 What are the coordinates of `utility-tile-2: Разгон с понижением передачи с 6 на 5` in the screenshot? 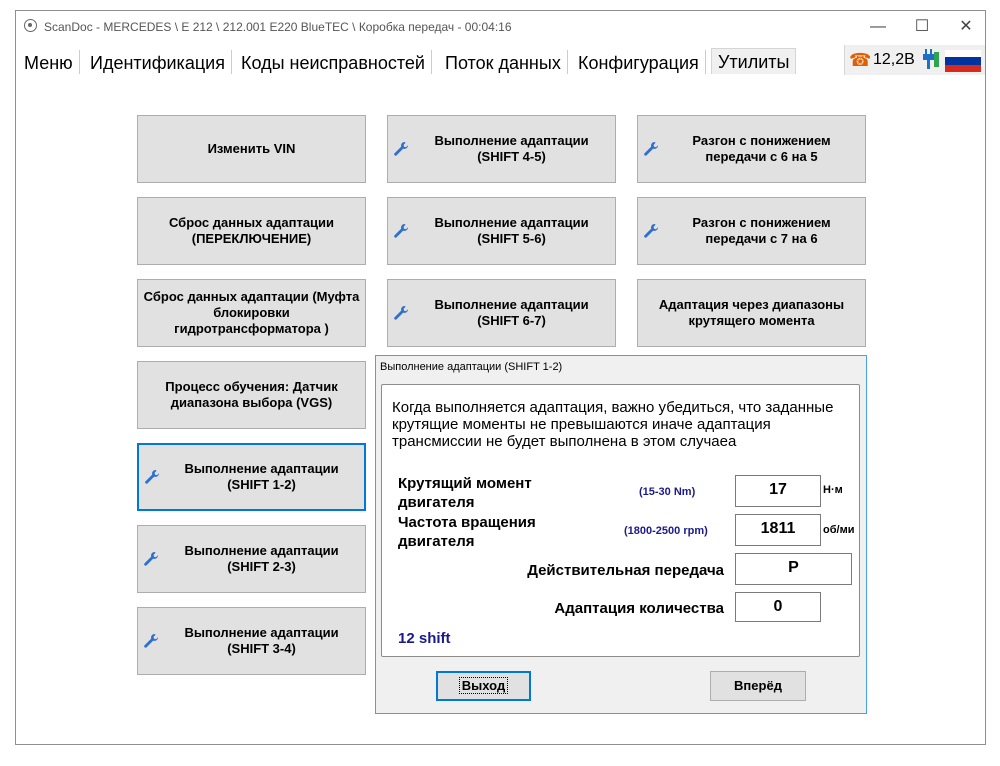 It's located at (751, 149).